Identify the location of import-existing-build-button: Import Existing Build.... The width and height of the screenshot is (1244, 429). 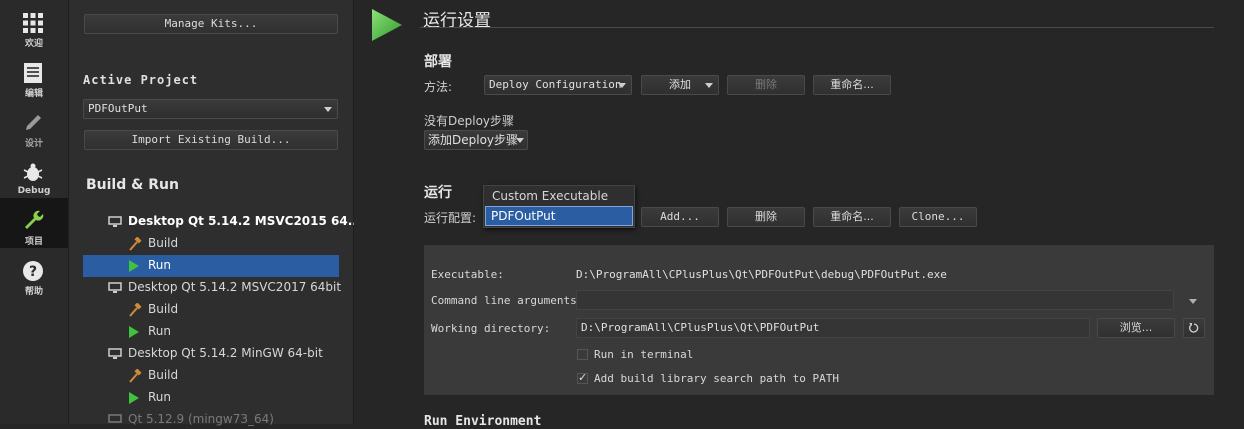
(211, 140).